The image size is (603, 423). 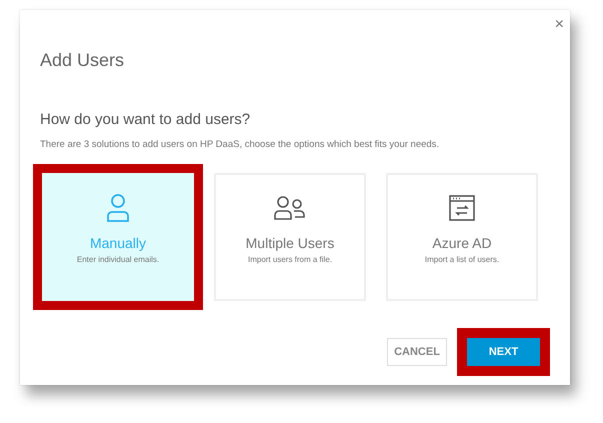 What do you see at coordinates (503, 352) in the screenshot?
I see `next-button: NEXT` at bounding box center [503, 352].